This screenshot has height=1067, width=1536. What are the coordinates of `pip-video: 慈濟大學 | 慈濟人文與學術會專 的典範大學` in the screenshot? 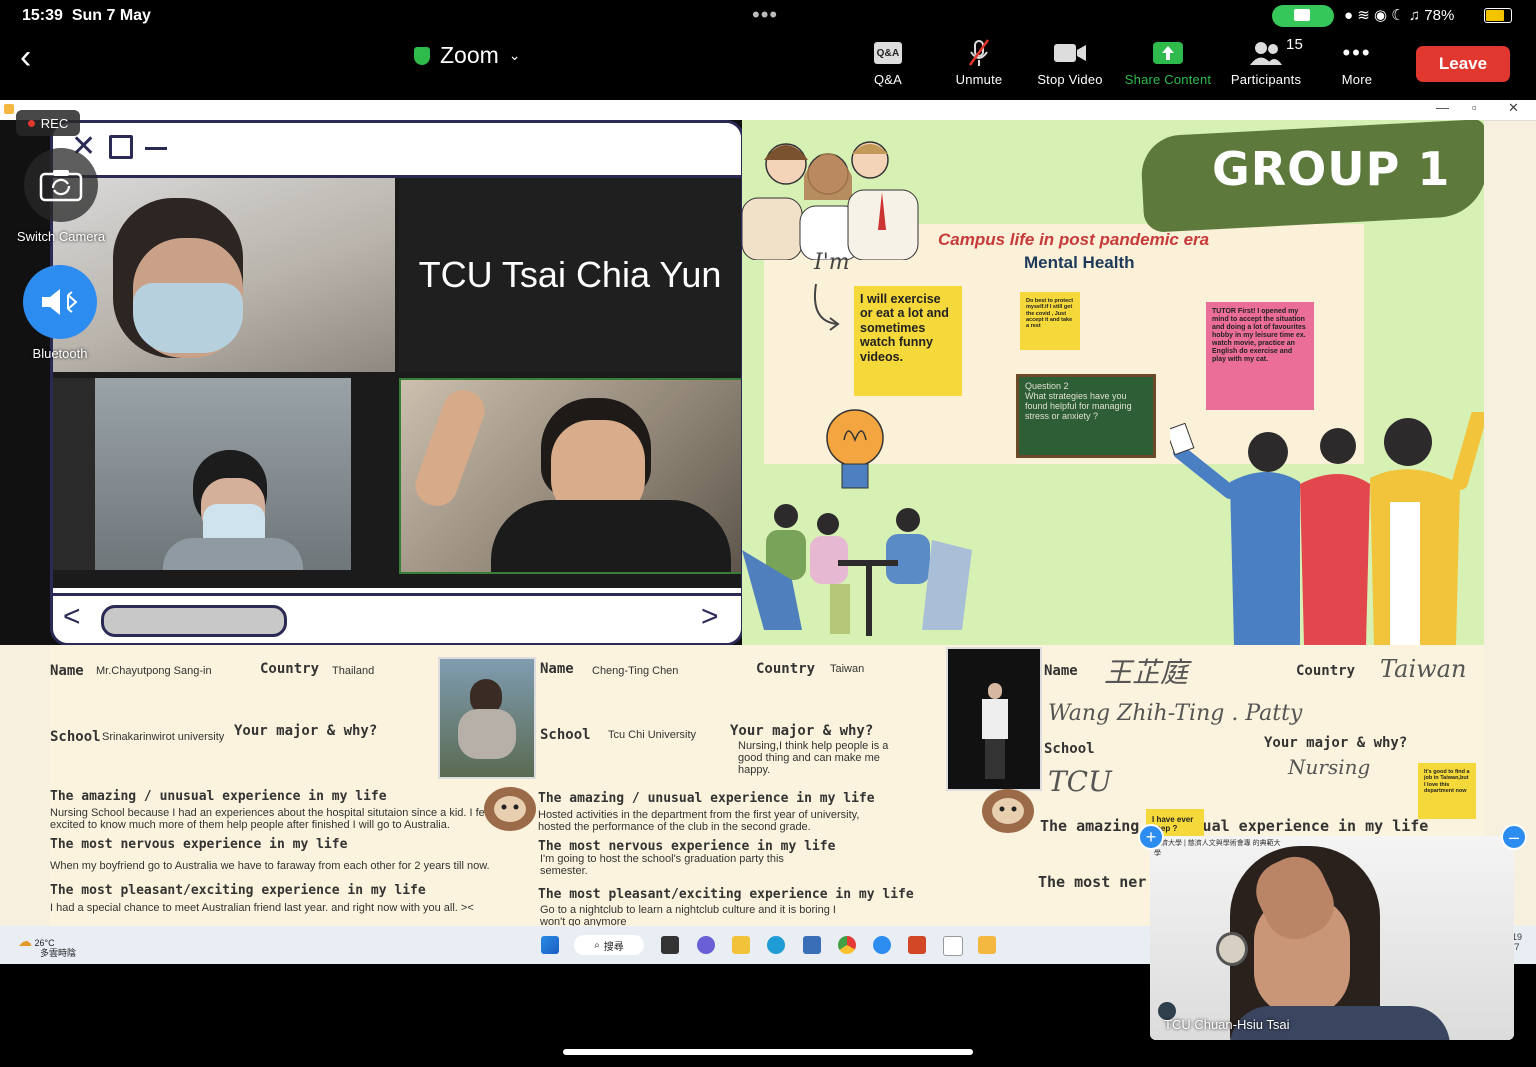 It's located at (1332, 938).